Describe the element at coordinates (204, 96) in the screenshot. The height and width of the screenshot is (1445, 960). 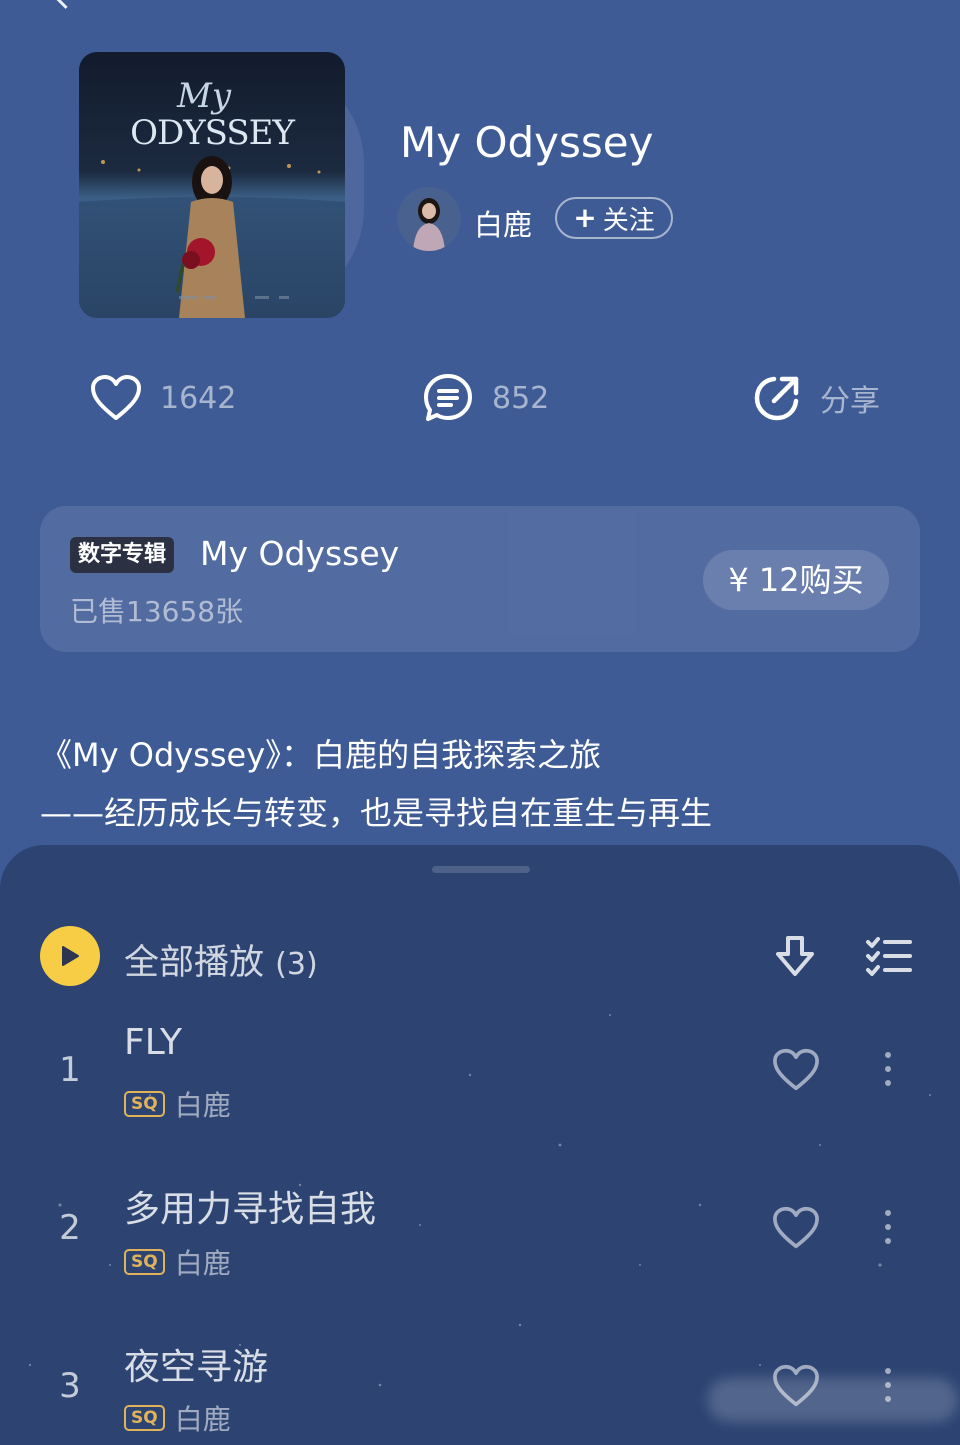
I see `cover-title-script: My` at that location.